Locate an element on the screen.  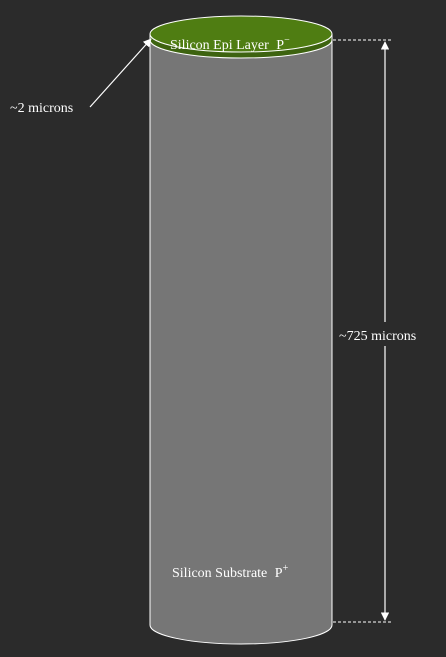
epi-thickness-label: ~2 microns is located at coordinates (41, 108).